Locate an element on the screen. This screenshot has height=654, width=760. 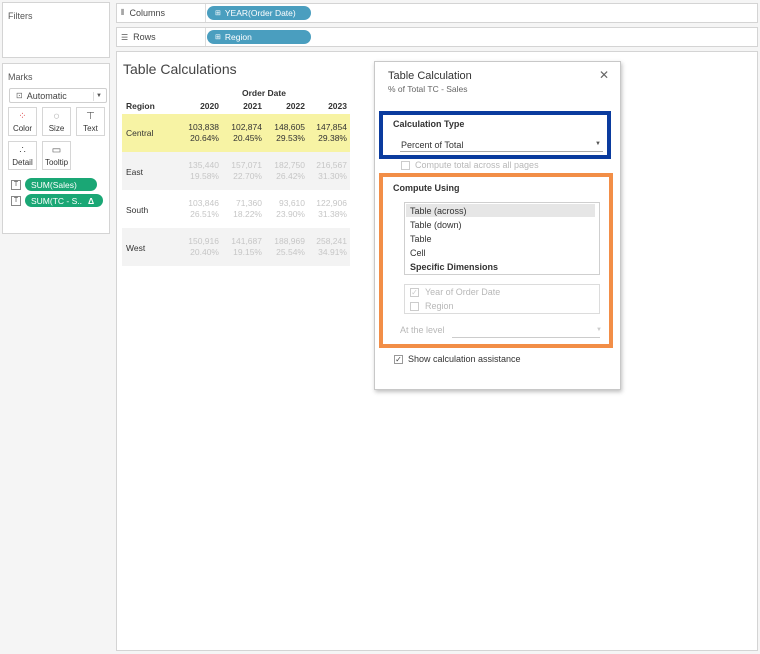
columns-icon: ⦀ is located at coordinates (123, 12).